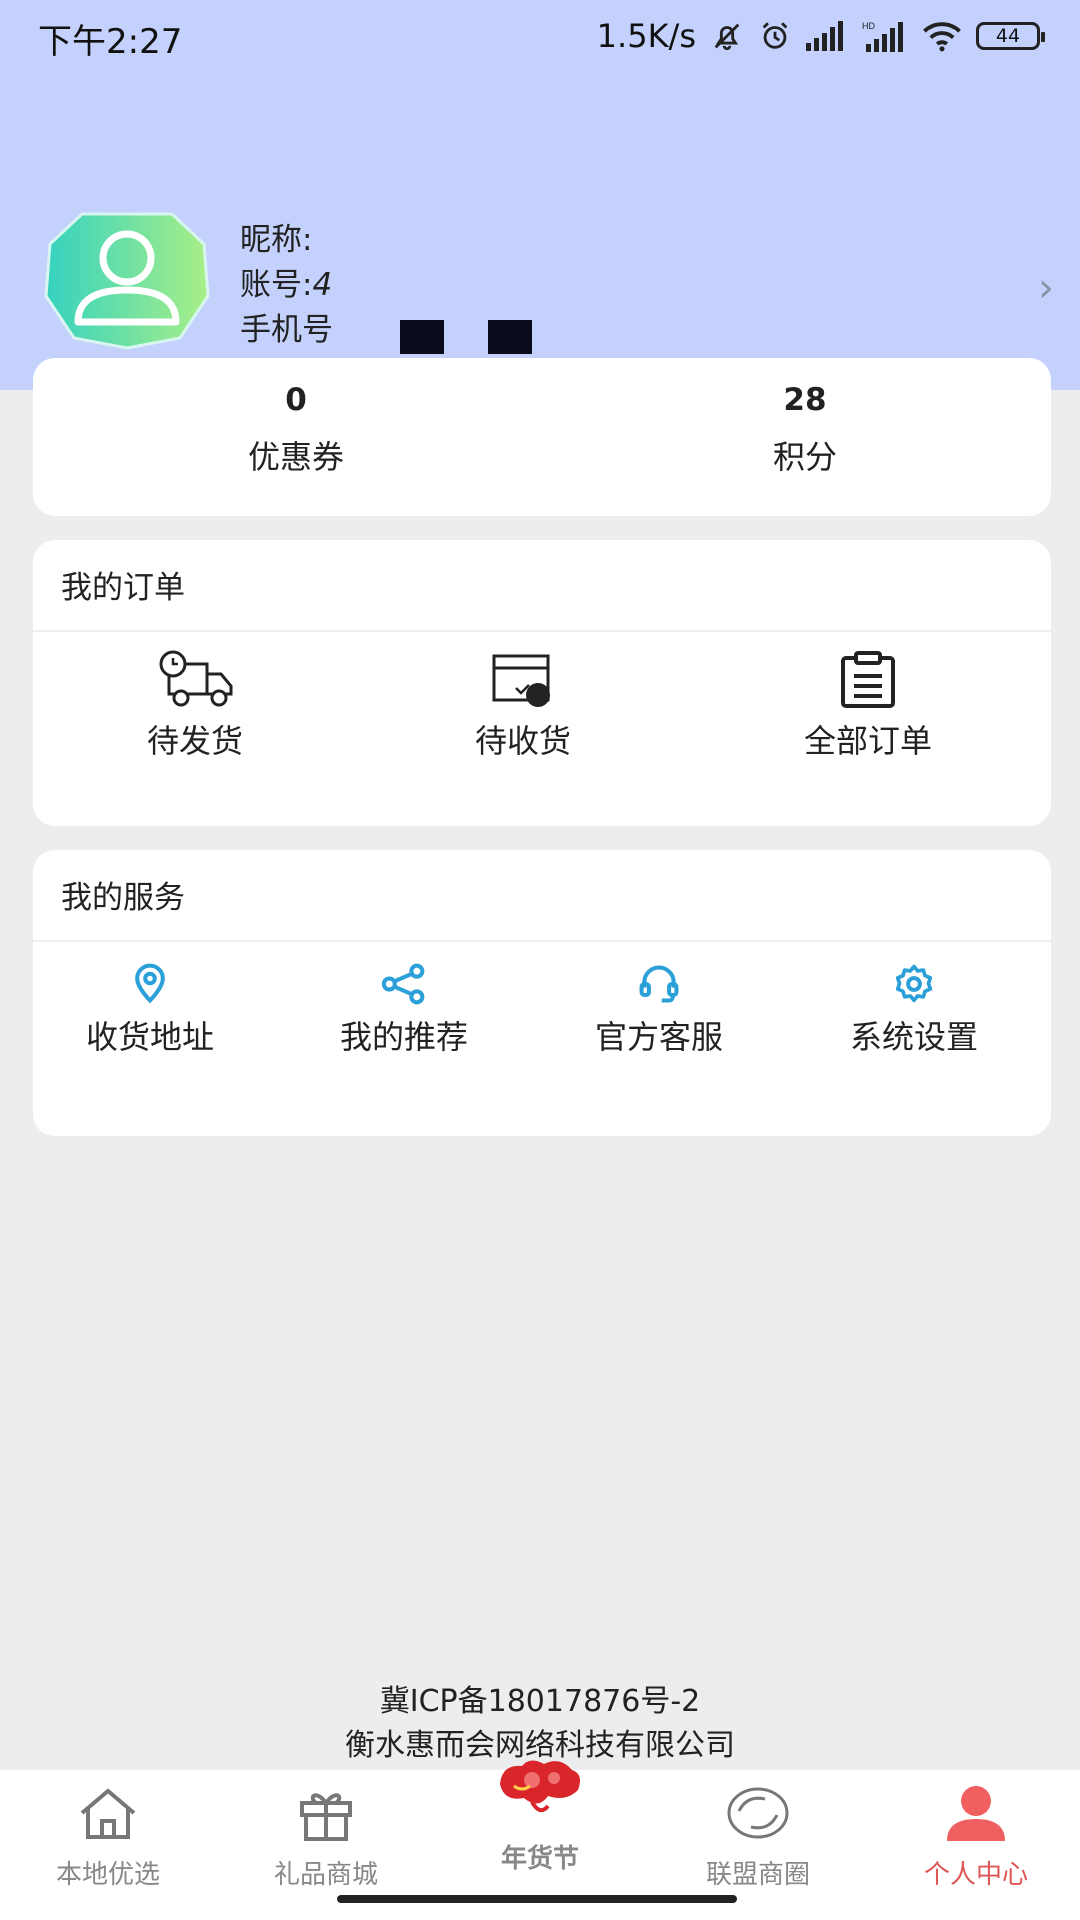 The height and width of the screenshot is (1920, 1080). What do you see at coordinates (326, 1813) in the screenshot?
I see `gift-icon` at bounding box center [326, 1813].